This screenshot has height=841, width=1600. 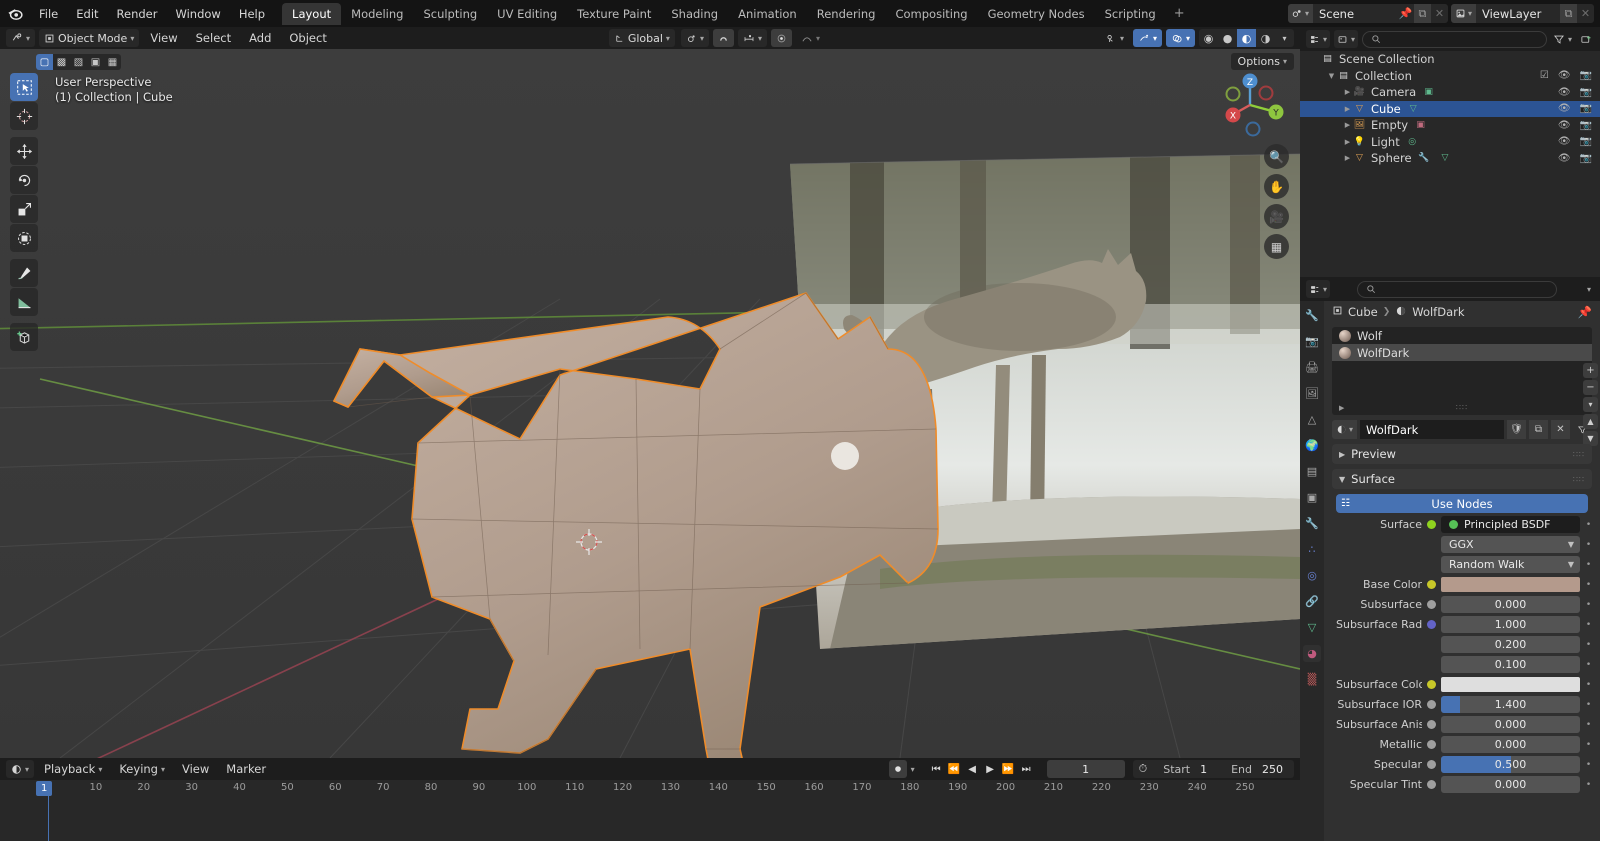 What do you see at coordinates (1510, 764) in the screenshot?
I see `value-slider: 0.500` at bounding box center [1510, 764].